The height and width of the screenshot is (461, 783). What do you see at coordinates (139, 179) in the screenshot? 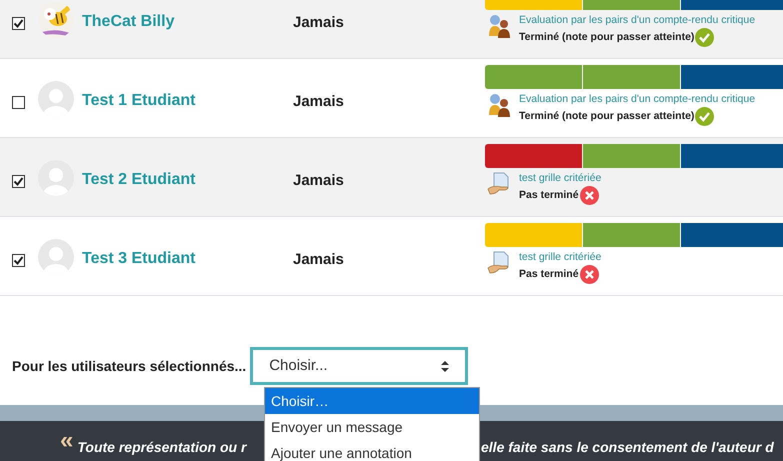
I see `user-name-link: Test 2 Etudiant` at bounding box center [139, 179].